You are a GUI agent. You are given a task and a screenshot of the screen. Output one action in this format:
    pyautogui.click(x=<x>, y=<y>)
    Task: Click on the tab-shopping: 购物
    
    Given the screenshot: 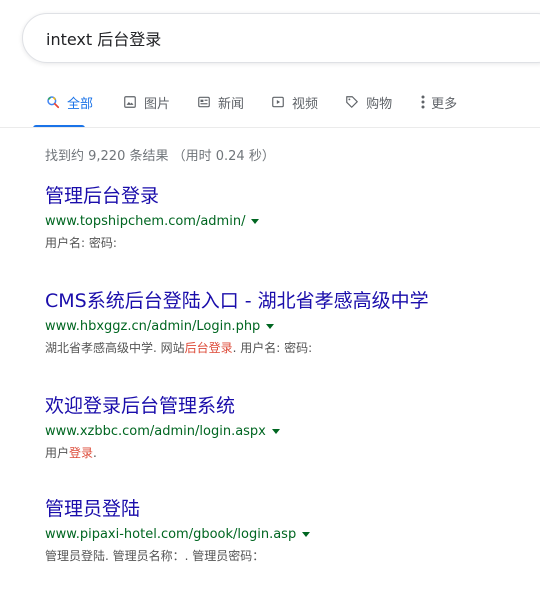 What is the action you would take?
    pyautogui.click(x=368, y=102)
    